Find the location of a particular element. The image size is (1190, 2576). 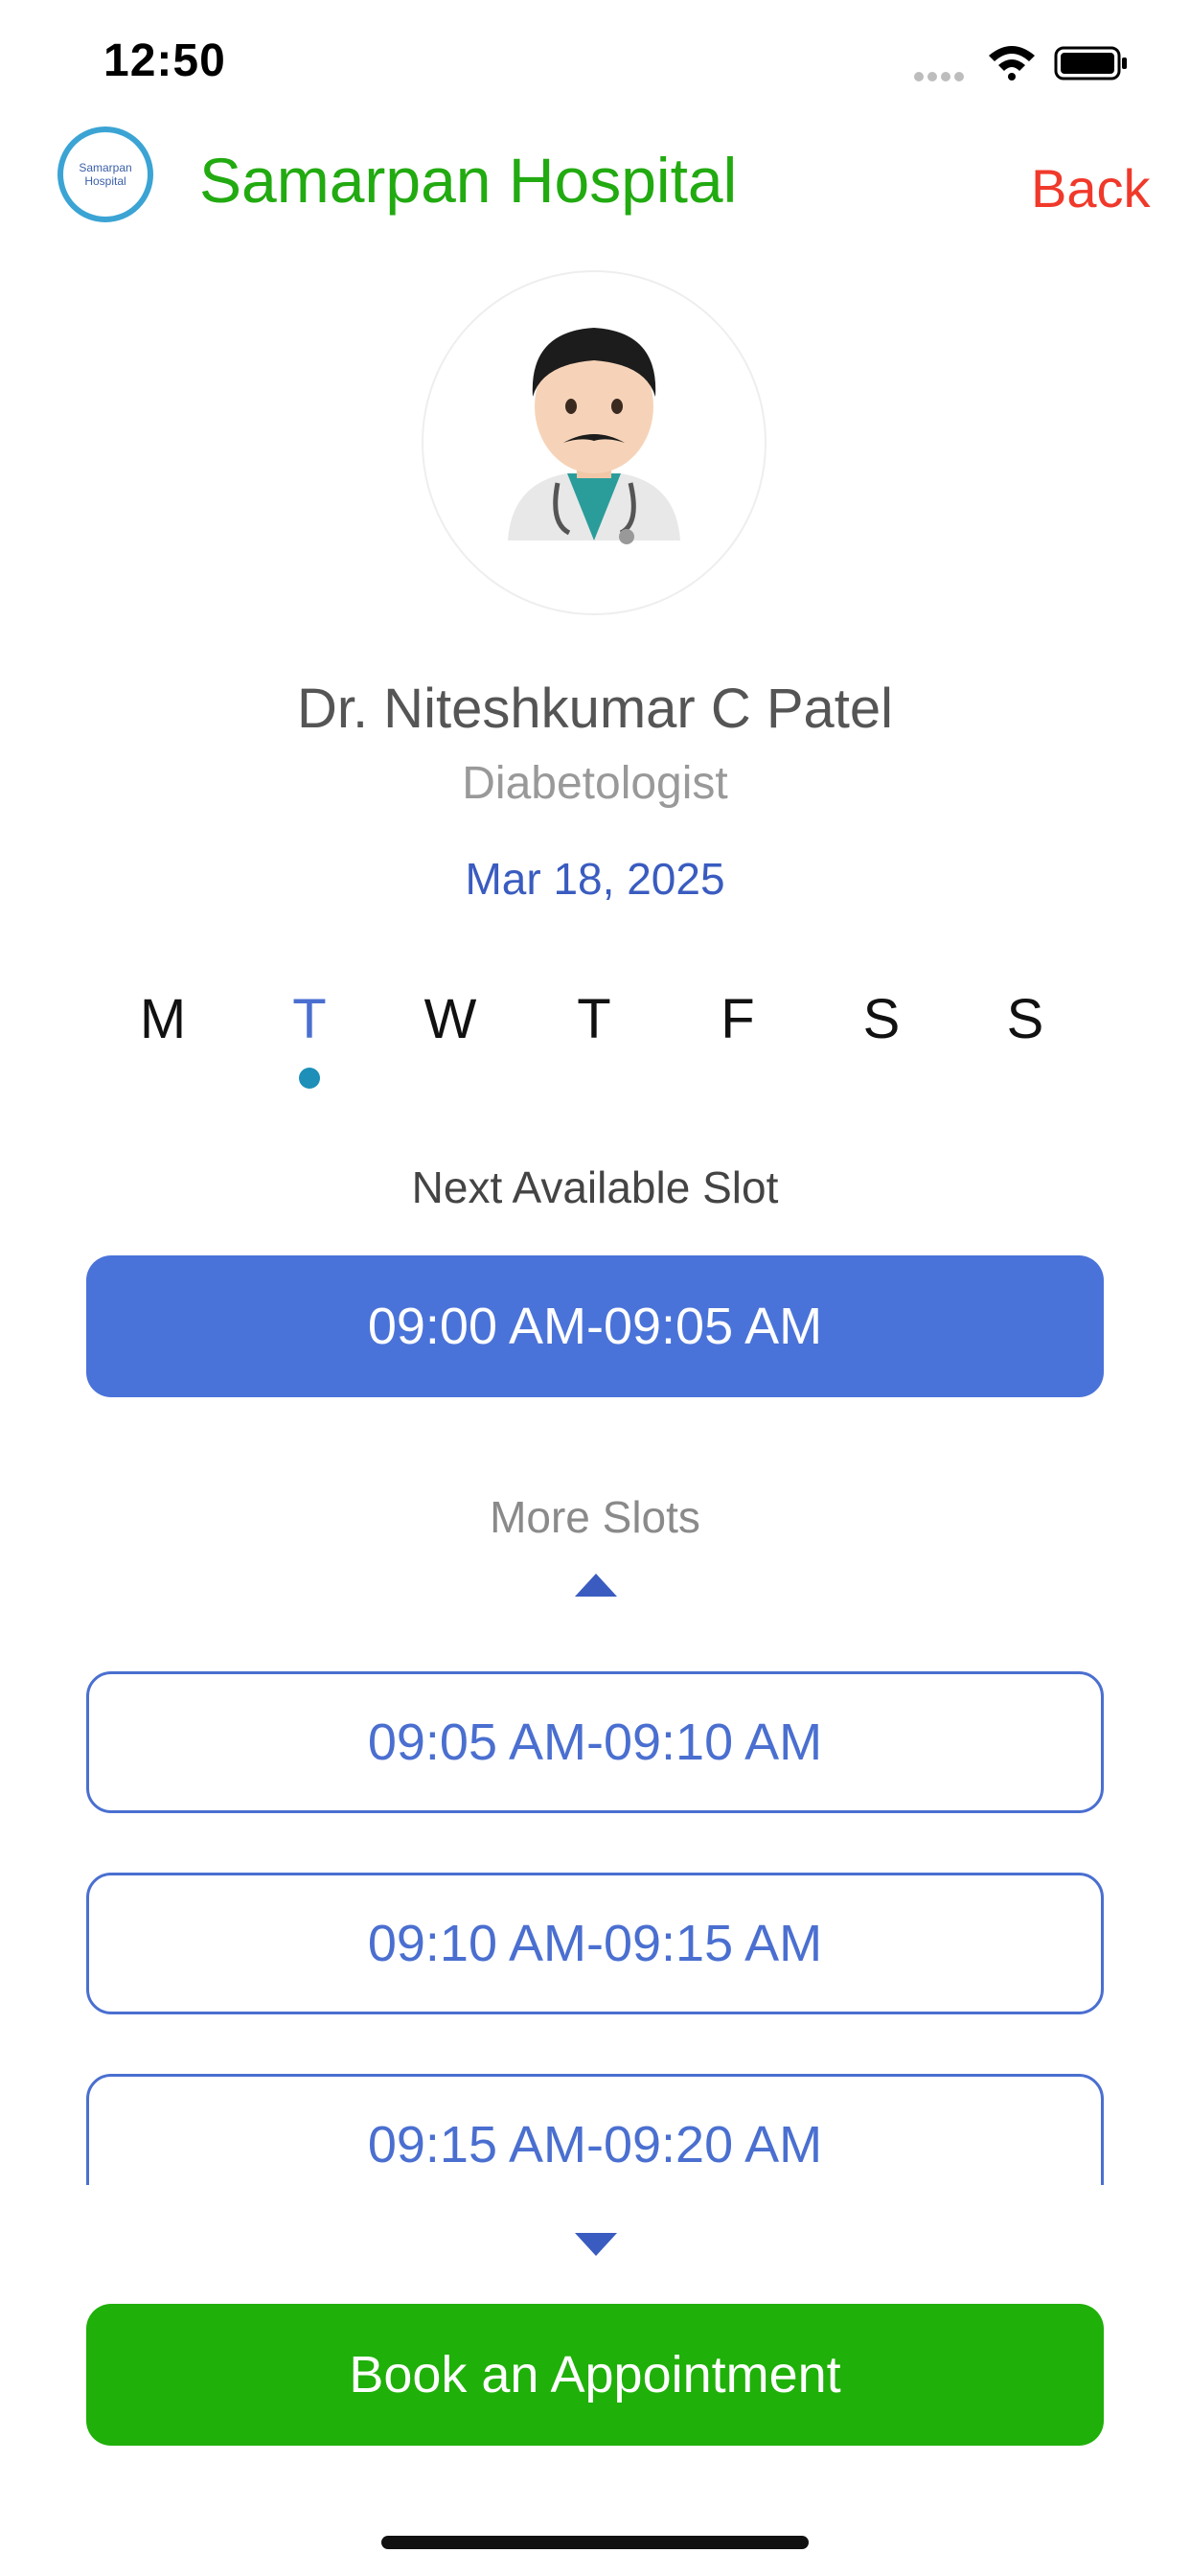

back-button: Back is located at coordinates (1091, 188).